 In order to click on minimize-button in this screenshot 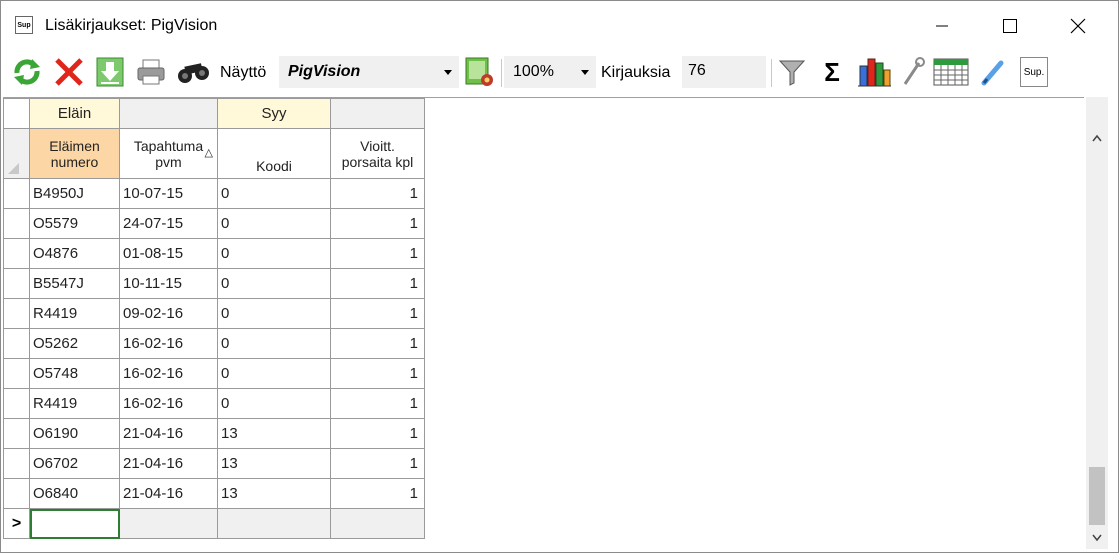, I will do `click(942, 26)`.